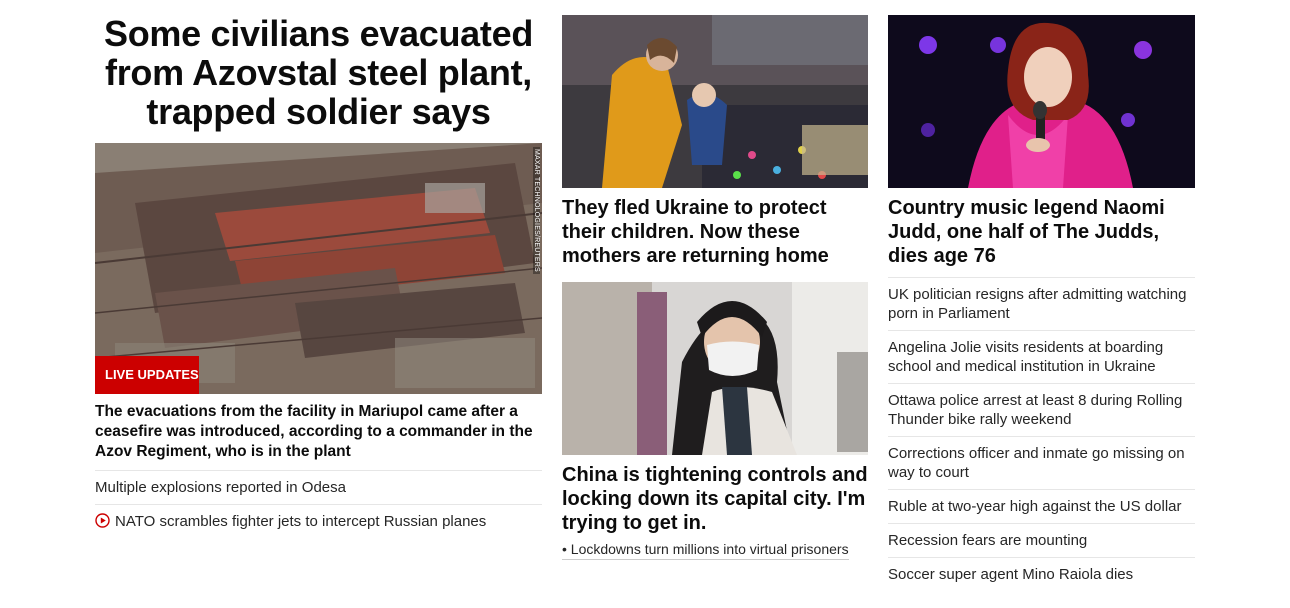 The height and width of the screenshot is (608, 1290). I want to click on lead-image: MAXAR TECHNOLOGIES/REUTERS LIVE UPDATES, so click(318, 268).